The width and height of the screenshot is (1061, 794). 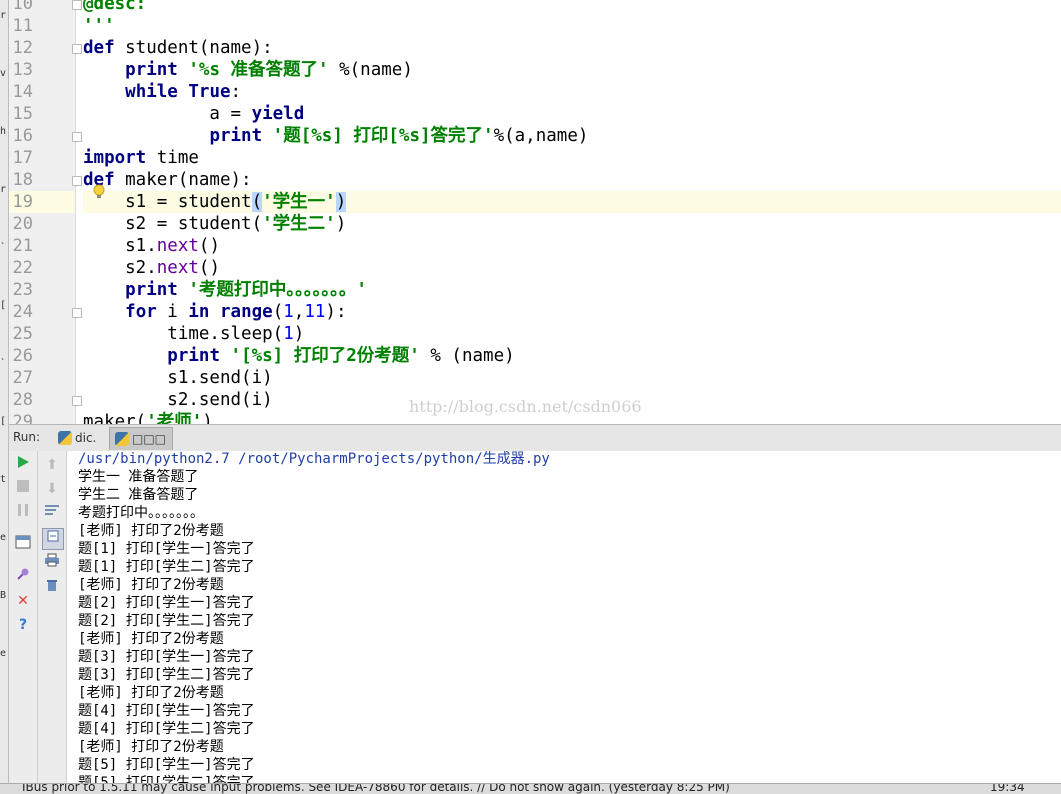 I want to click on line-number: 20, so click(x=22, y=224).